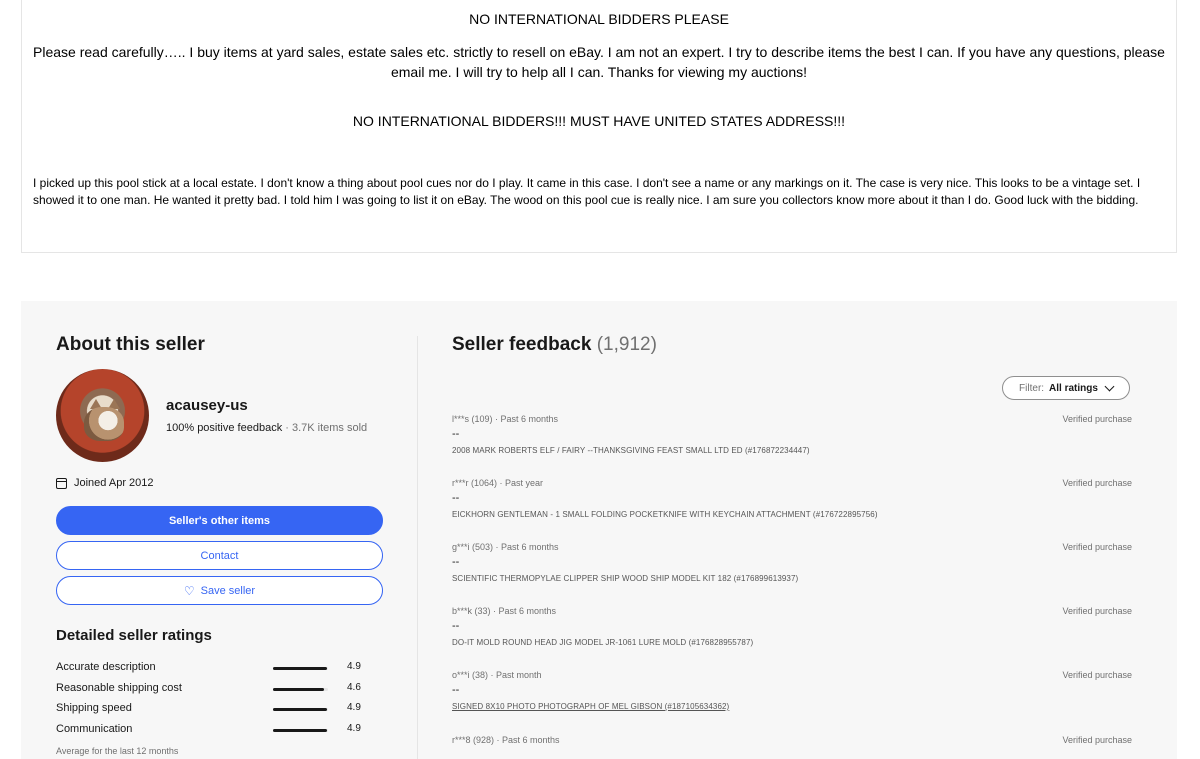 The image size is (1200, 759). What do you see at coordinates (61, 483) in the screenshot?
I see `calendar-icon` at bounding box center [61, 483].